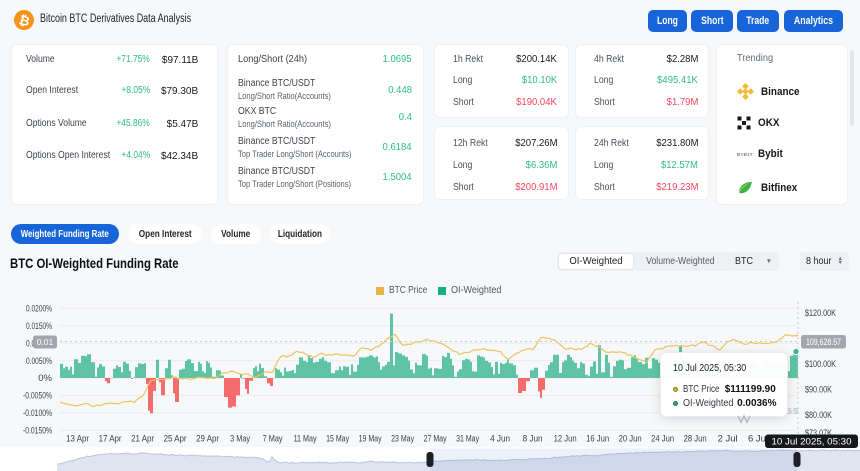 This screenshot has height=471, width=860. Describe the element at coordinates (37, 430) in the screenshot. I see `svg-text: -0.0150%` at that location.